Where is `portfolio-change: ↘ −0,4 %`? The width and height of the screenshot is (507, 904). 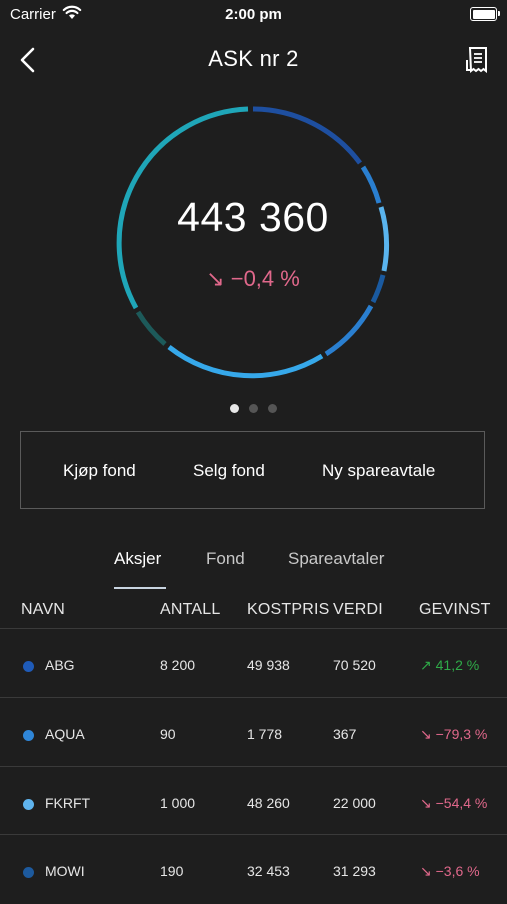
portfolio-change: ↘ −0,4 % is located at coordinates (253, 278).